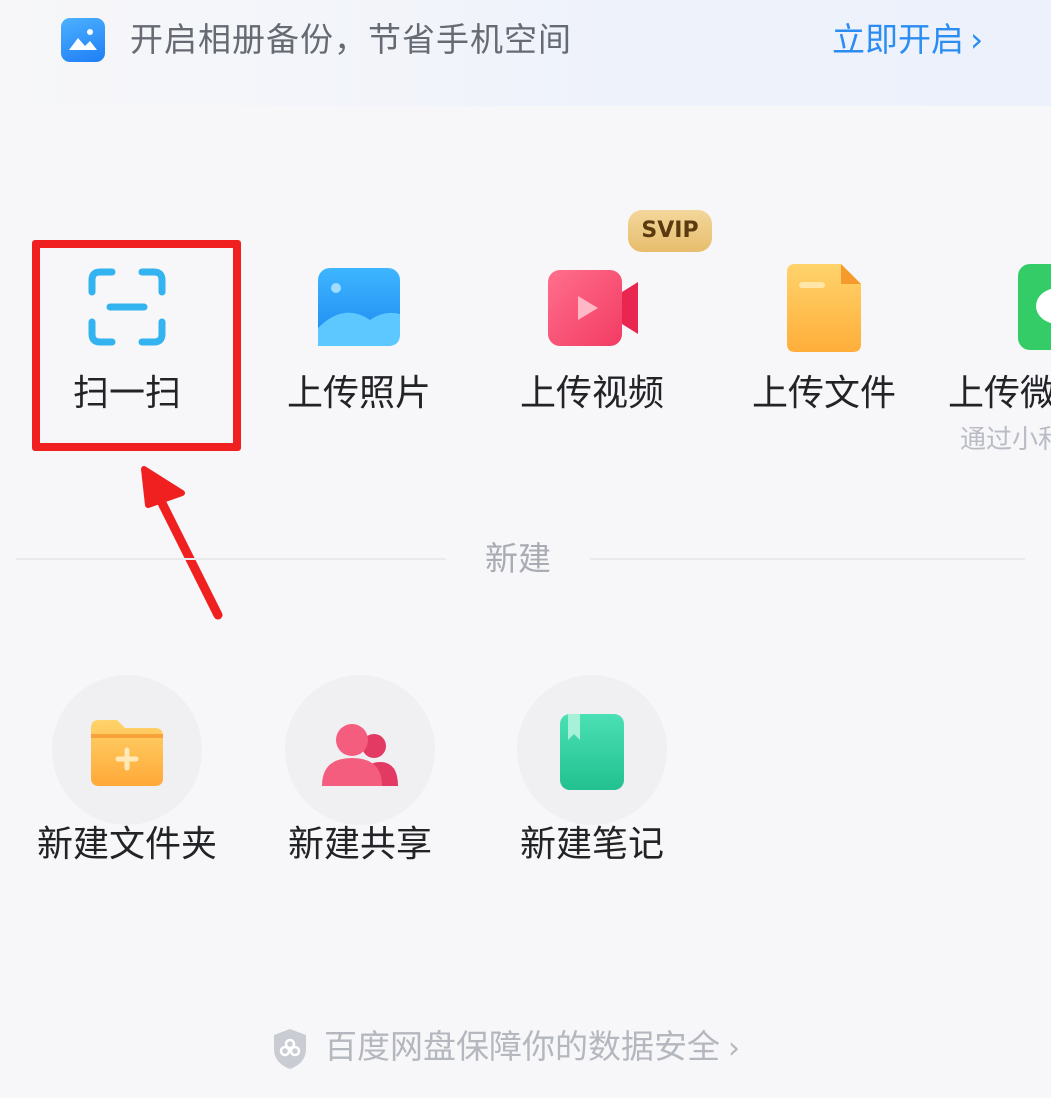 This screenshot has height=1098, width=1051. I want to click on new-note-button: 新建笔记, so click(592, 775).